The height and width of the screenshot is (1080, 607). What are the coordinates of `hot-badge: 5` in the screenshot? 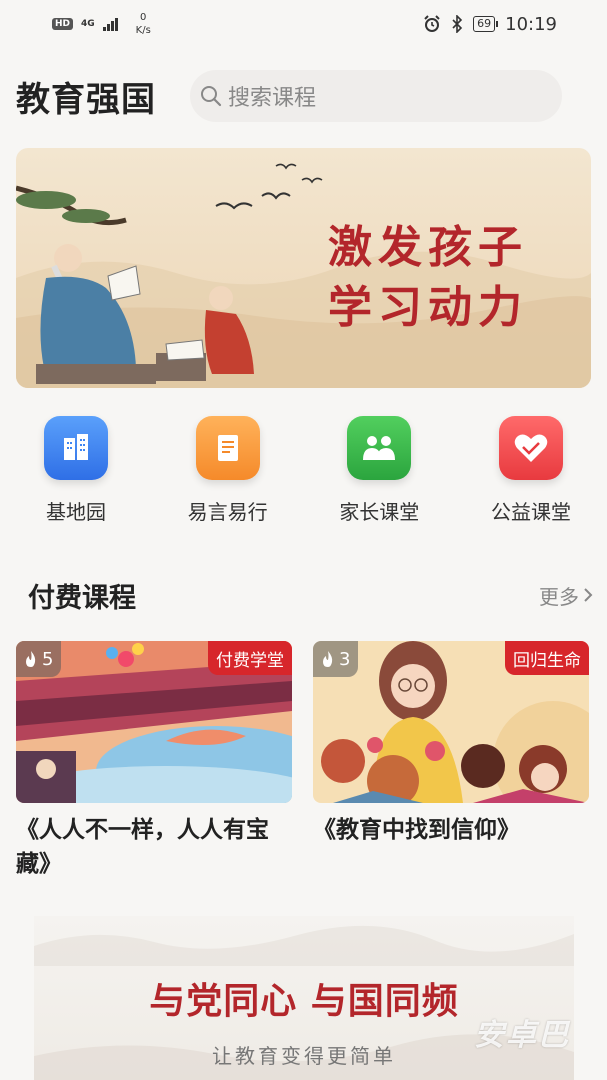 It's located at (39, 659).